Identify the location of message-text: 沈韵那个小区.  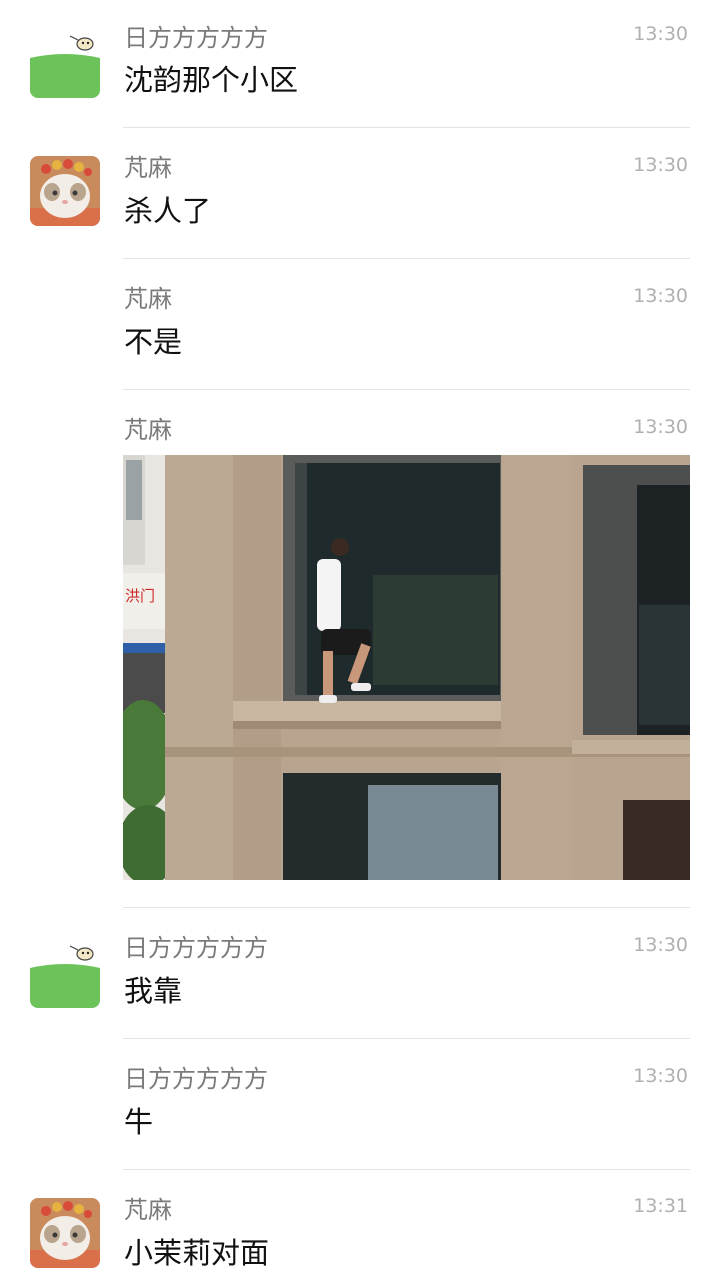
(211, 80).